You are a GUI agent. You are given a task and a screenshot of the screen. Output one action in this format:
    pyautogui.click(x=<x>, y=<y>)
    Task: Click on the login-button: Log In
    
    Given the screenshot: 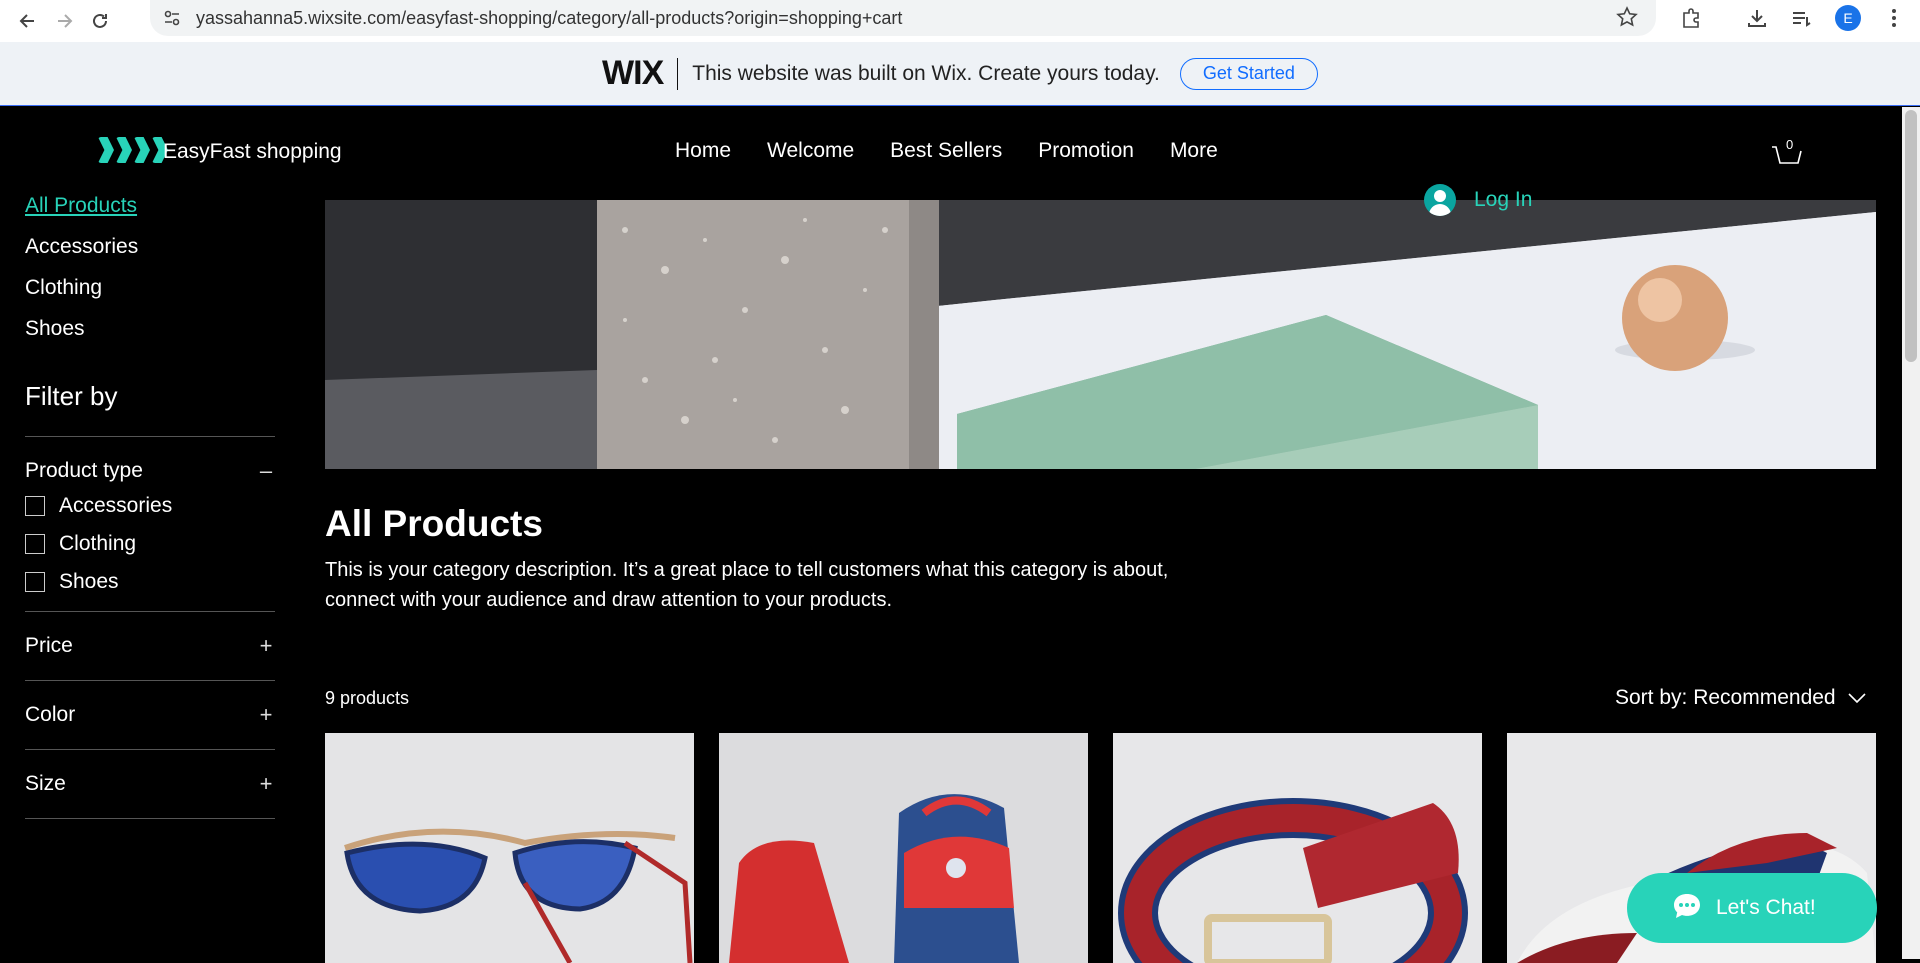 What is the action you would take?
    pyautogui.click(x=1478, y=200)
    